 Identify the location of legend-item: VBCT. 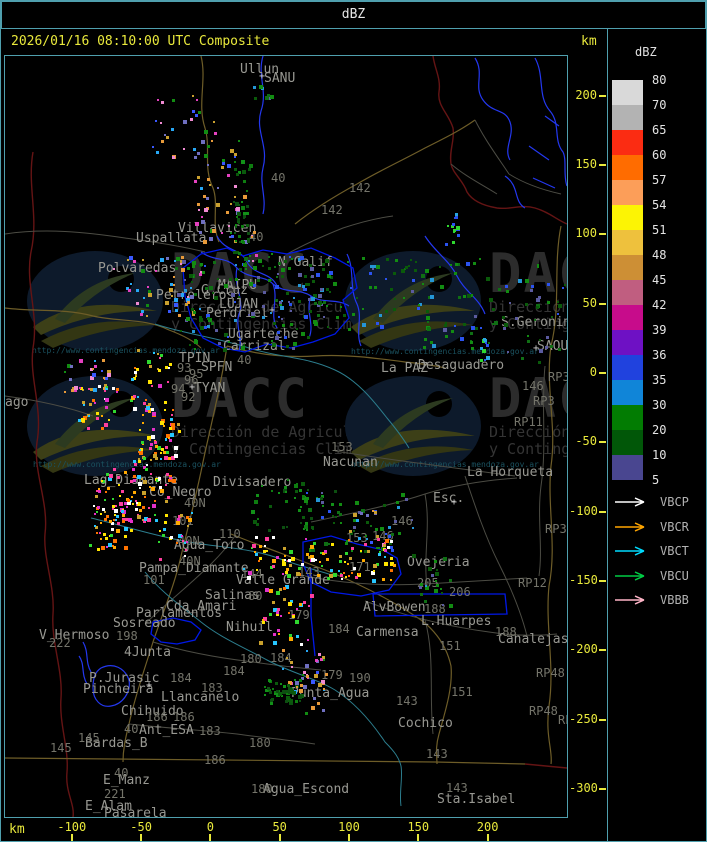
(651, 551).